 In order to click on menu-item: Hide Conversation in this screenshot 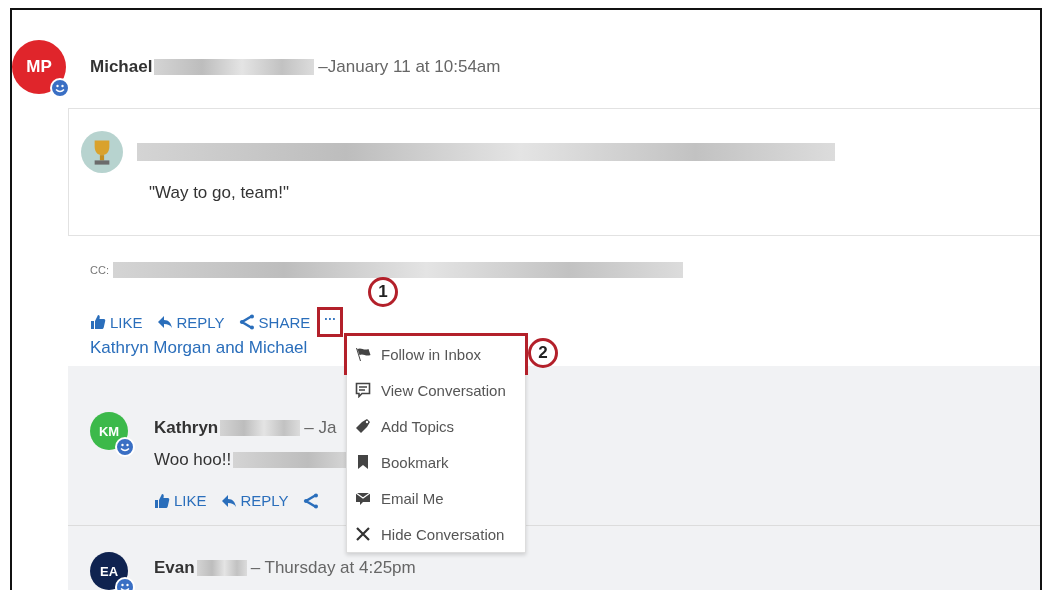, I will do `click(436, 534)`.